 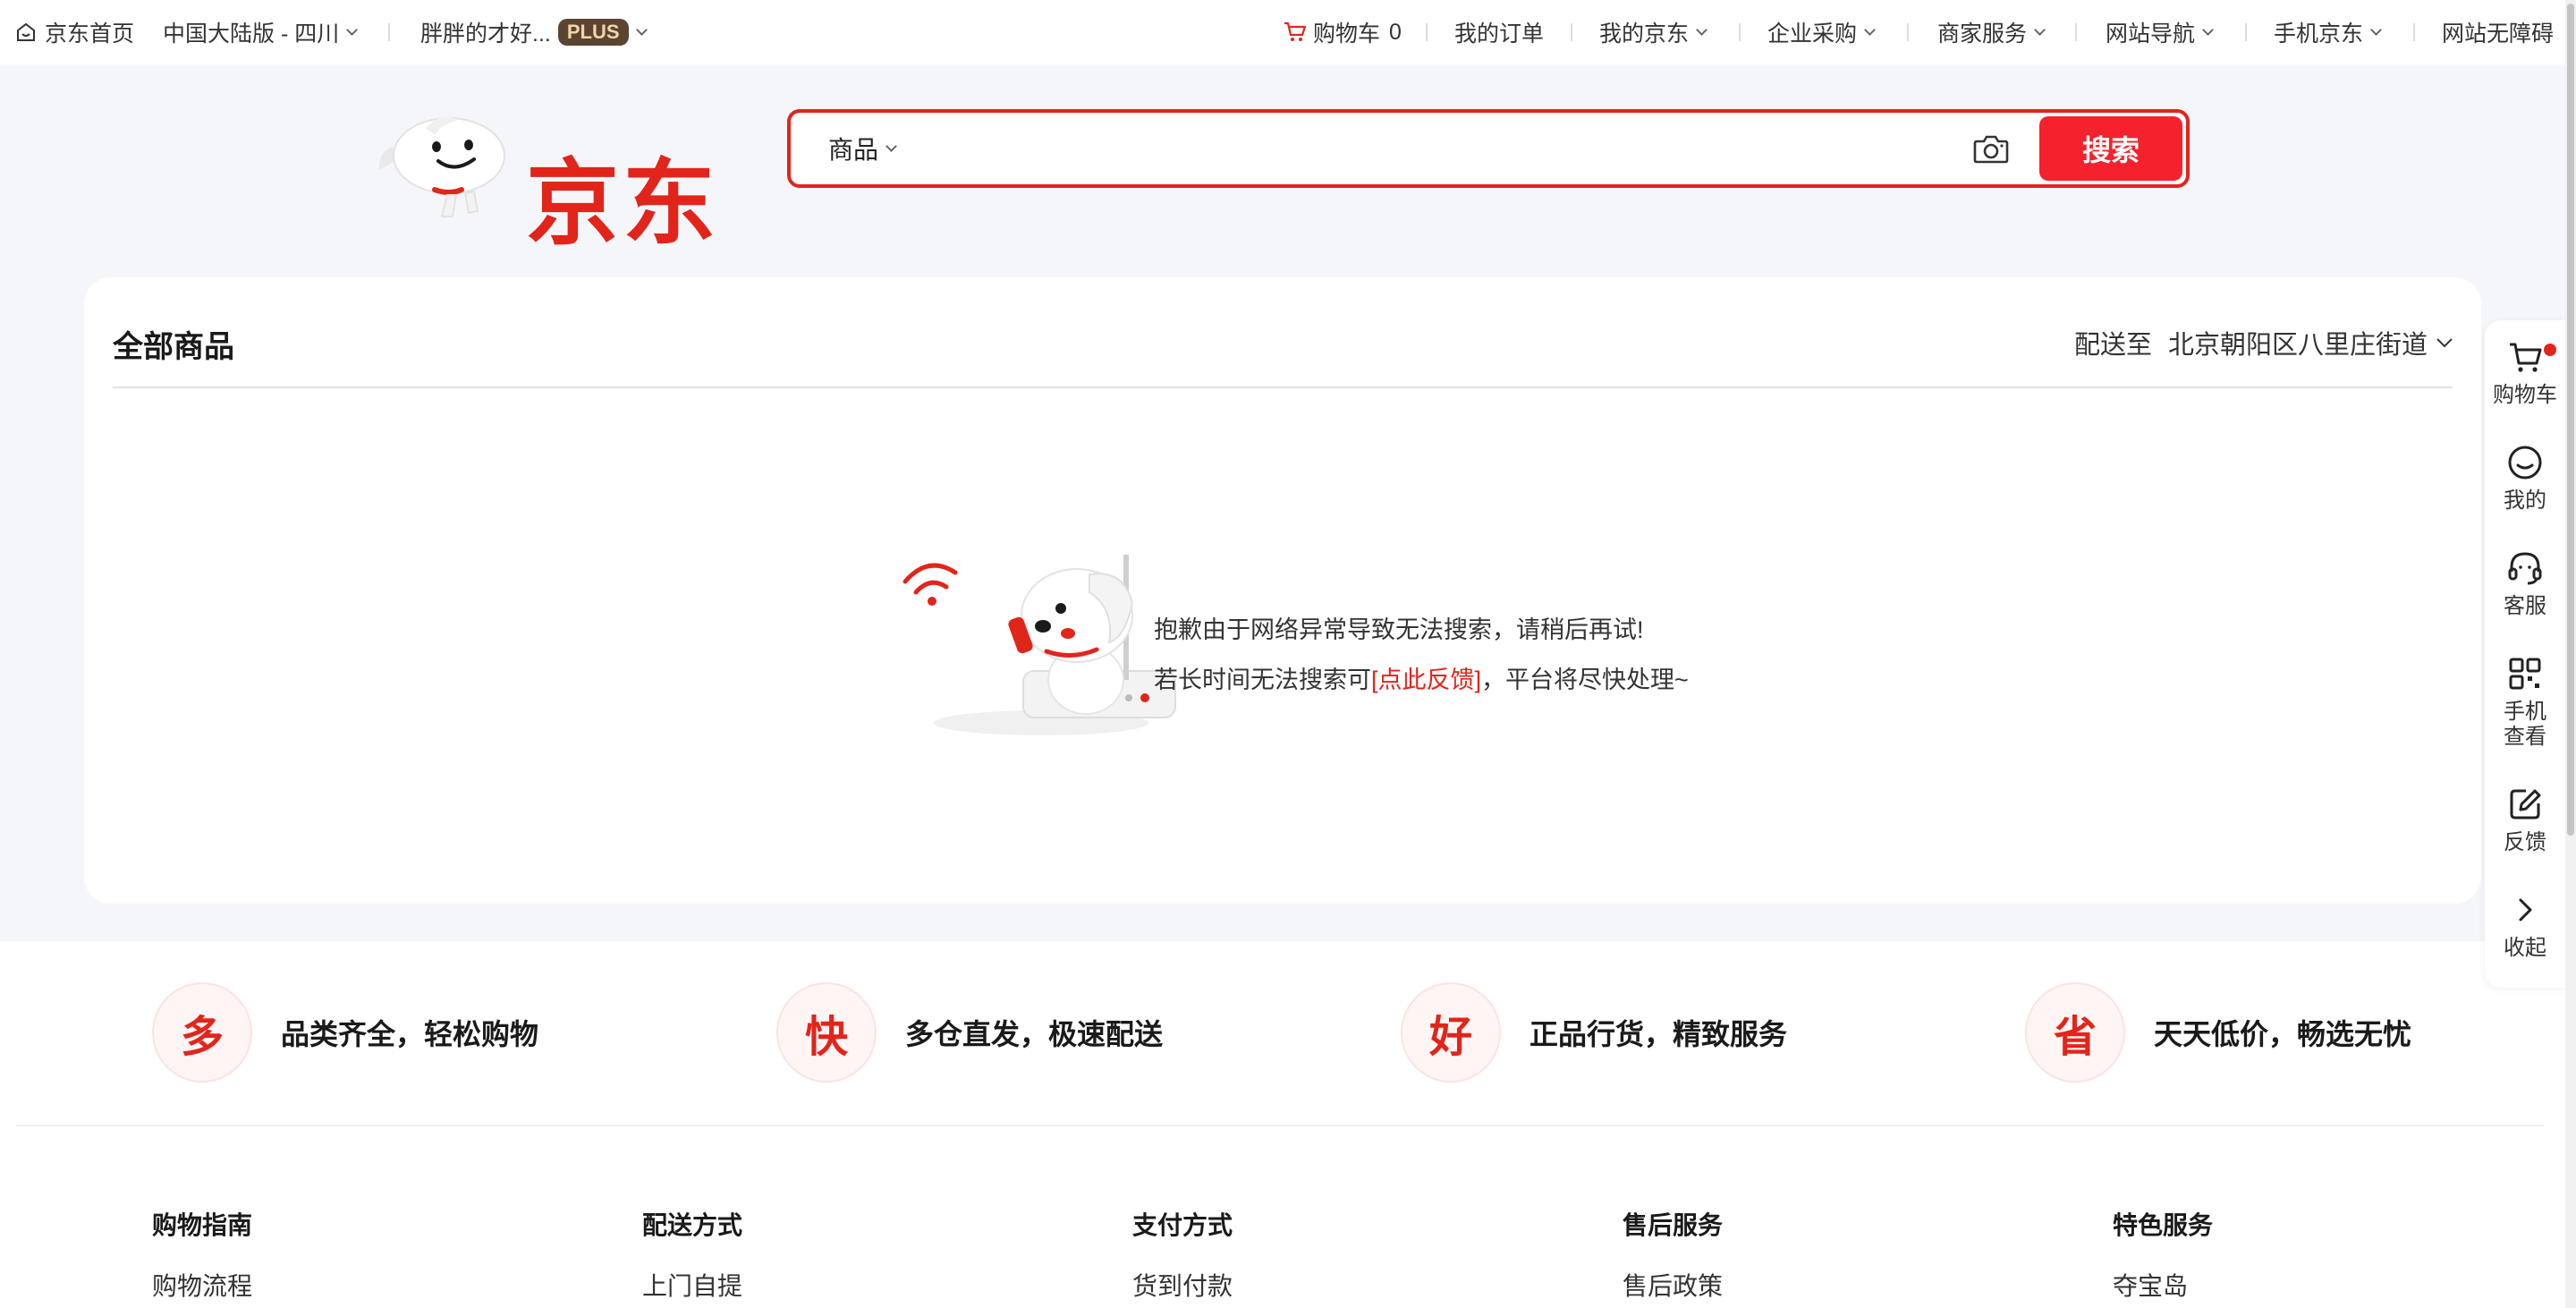 I want to click on feature-item: 省 天天低价，畅选无忧, so click(x=2218, y=1032).